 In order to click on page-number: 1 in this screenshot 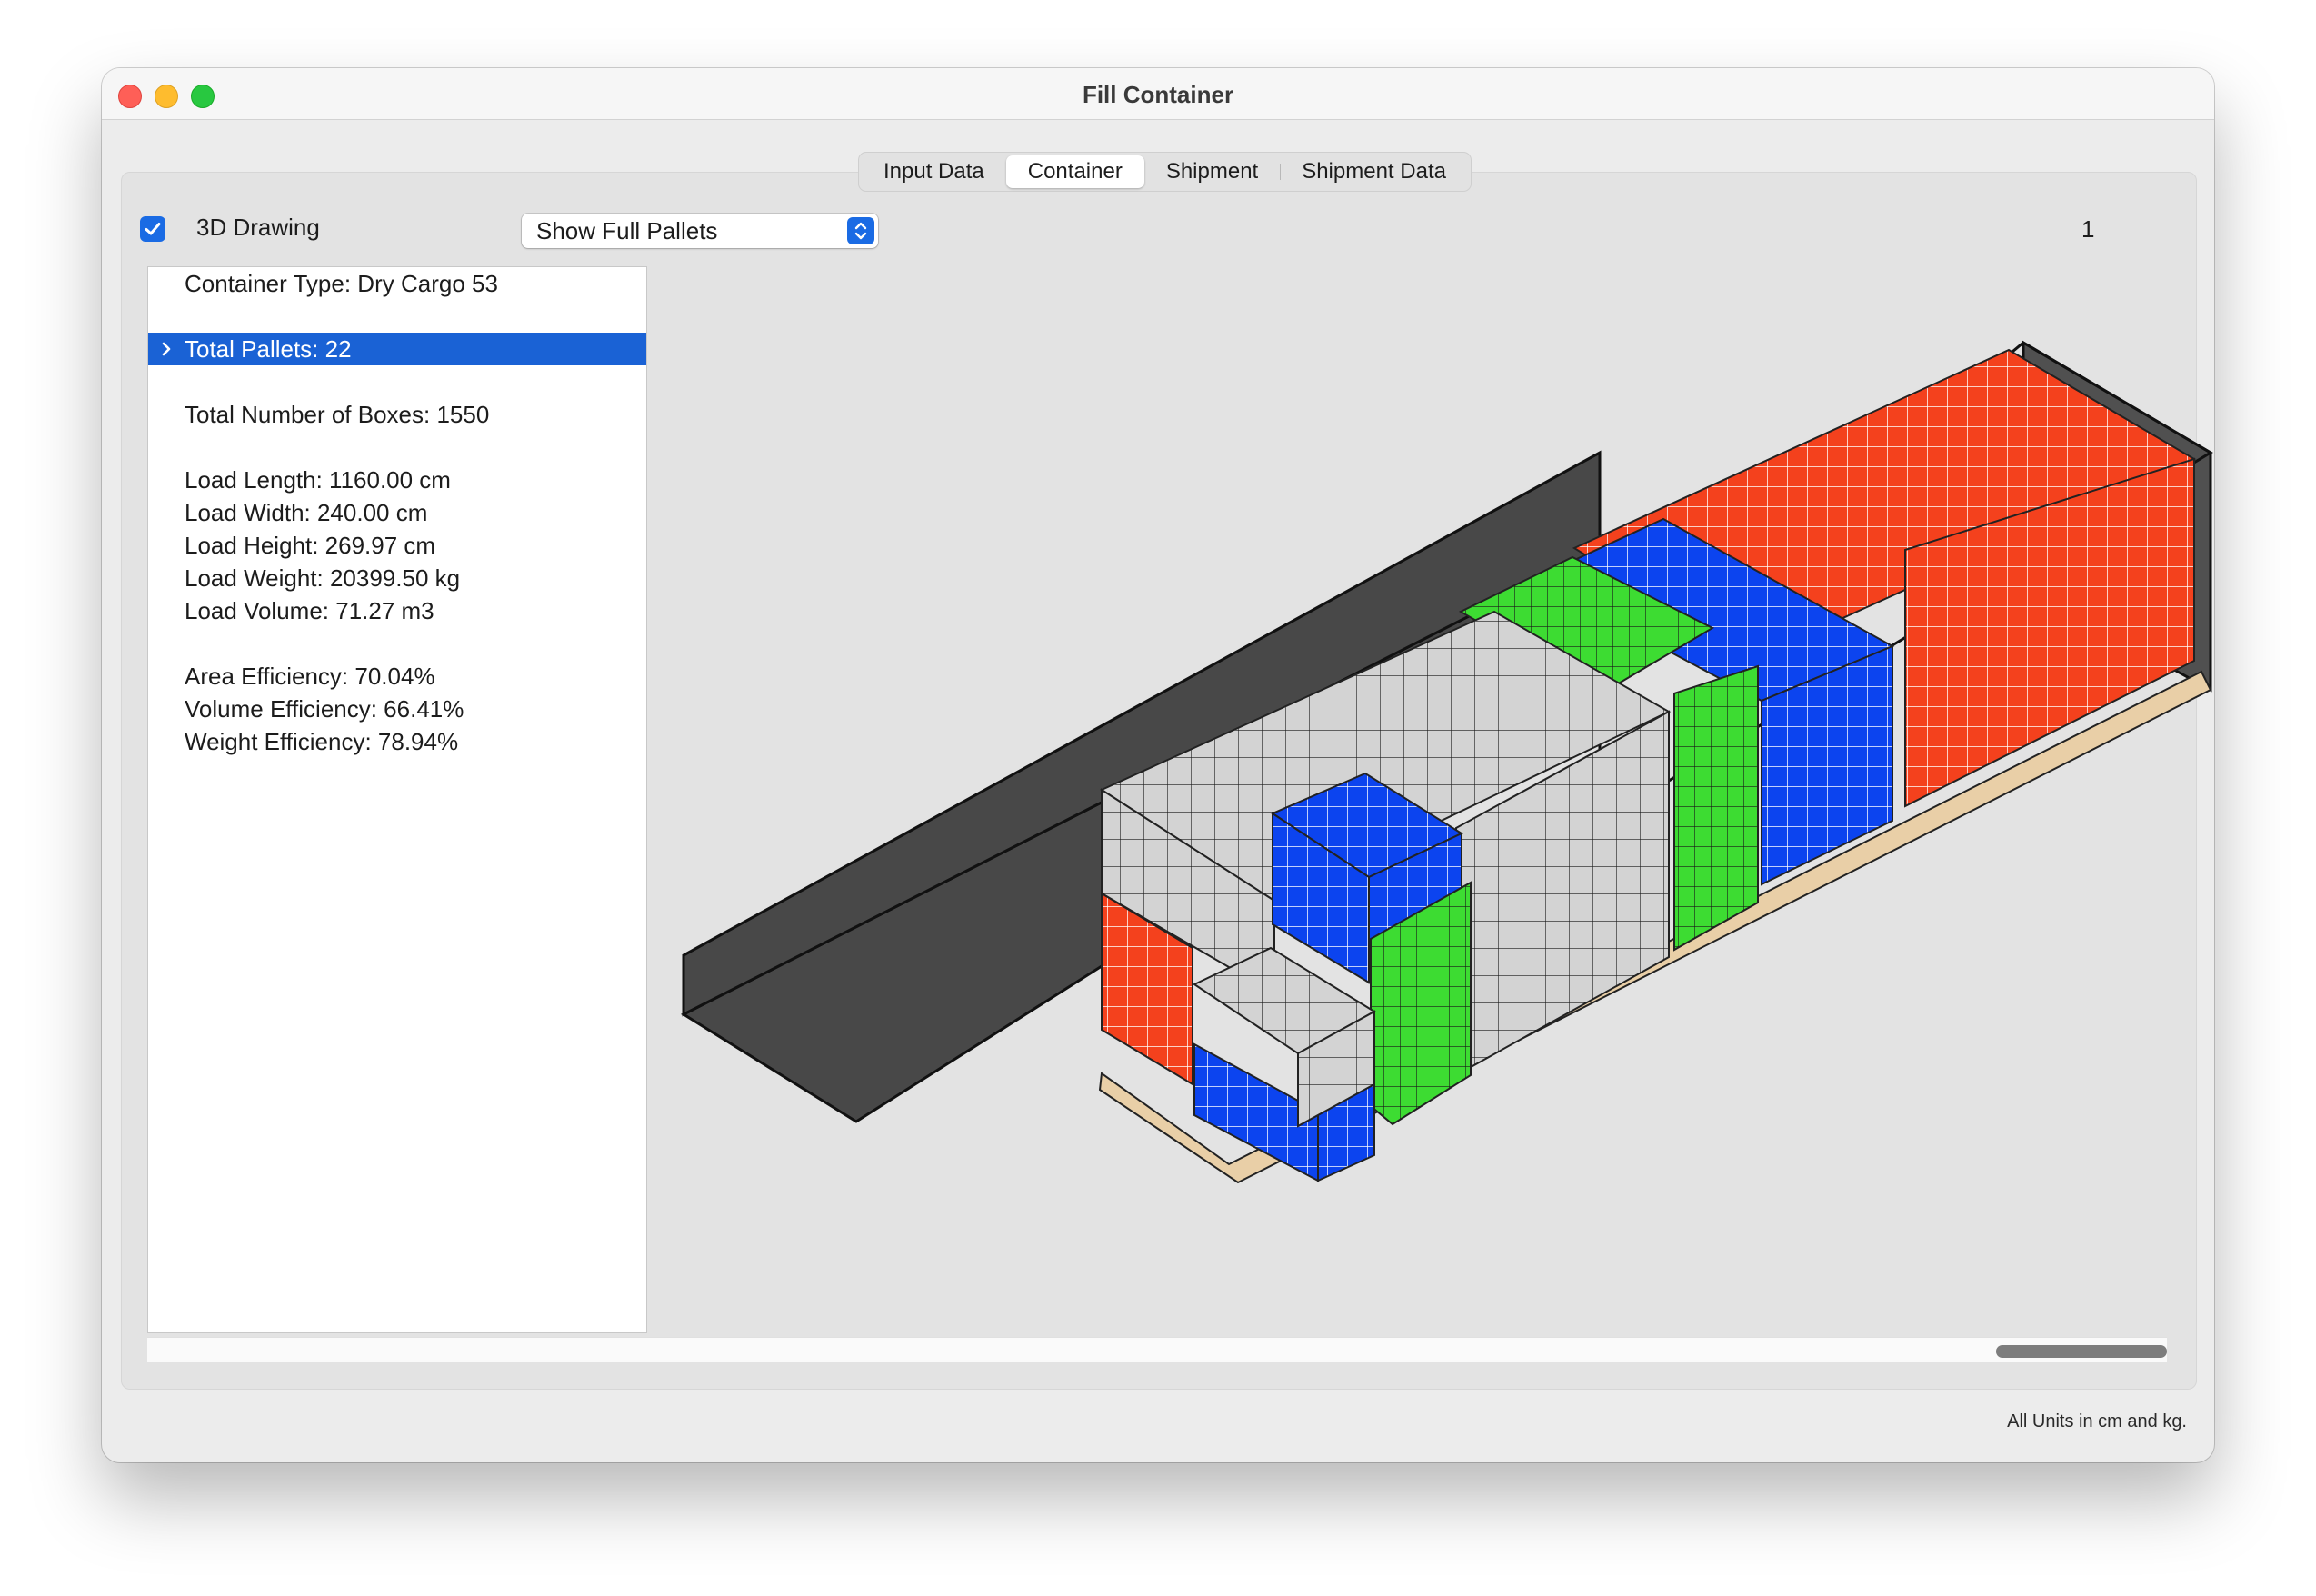, I will do `click(2088, 229)`.